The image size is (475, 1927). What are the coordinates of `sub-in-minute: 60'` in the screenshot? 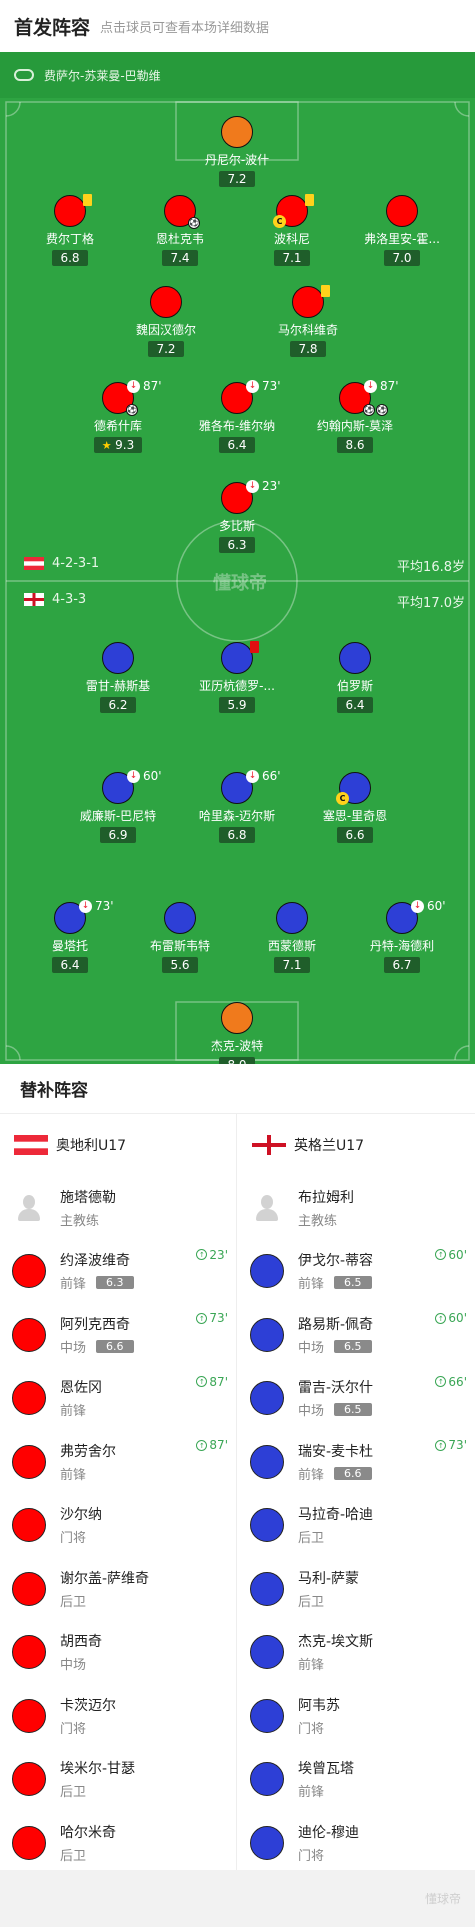 It's located at (457, 1254).